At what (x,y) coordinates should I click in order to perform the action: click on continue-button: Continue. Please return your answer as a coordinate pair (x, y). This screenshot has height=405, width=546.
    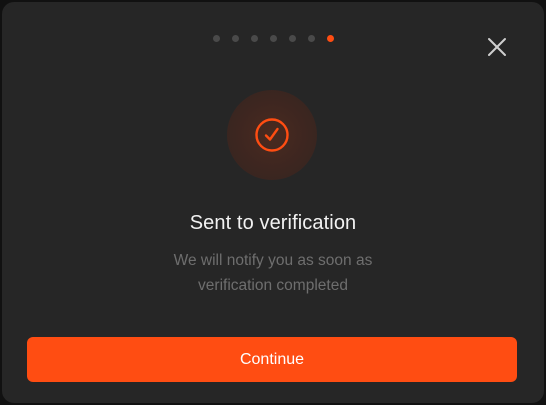
    Looking at the image, I should click on (272, 359).